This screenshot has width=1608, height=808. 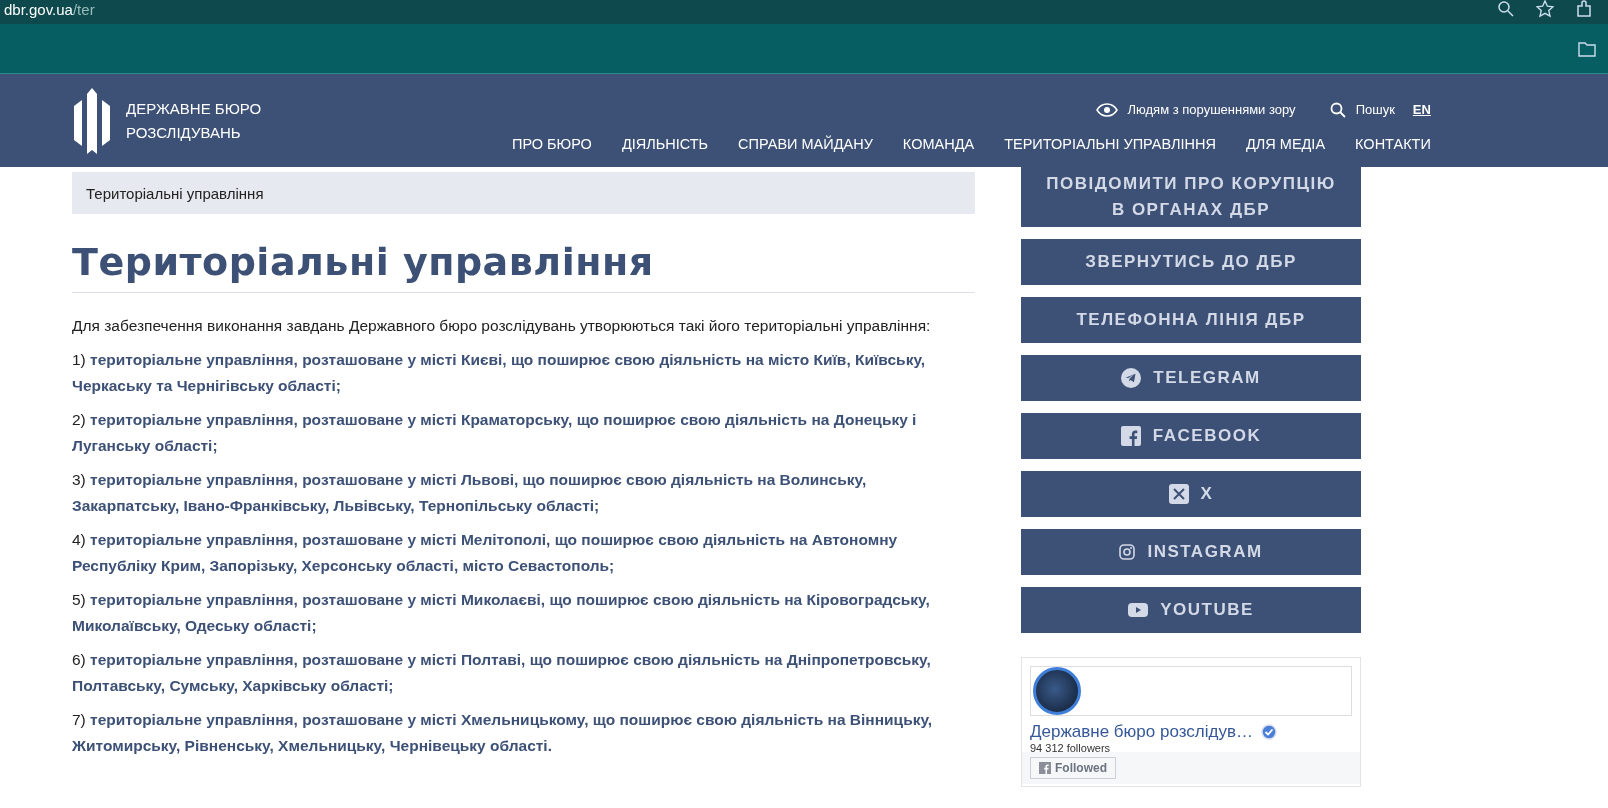 What do you see at coordinates (83, 9) in the screenshot?
I see `url-path: /ter` at bounding box center [83, 9].